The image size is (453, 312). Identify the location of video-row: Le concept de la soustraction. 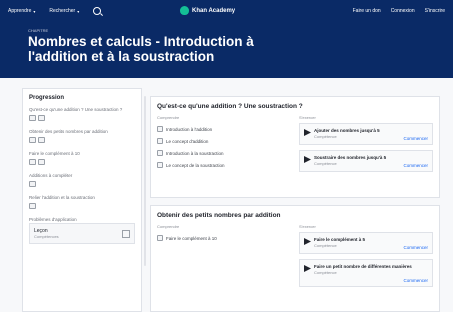
(224, 165).